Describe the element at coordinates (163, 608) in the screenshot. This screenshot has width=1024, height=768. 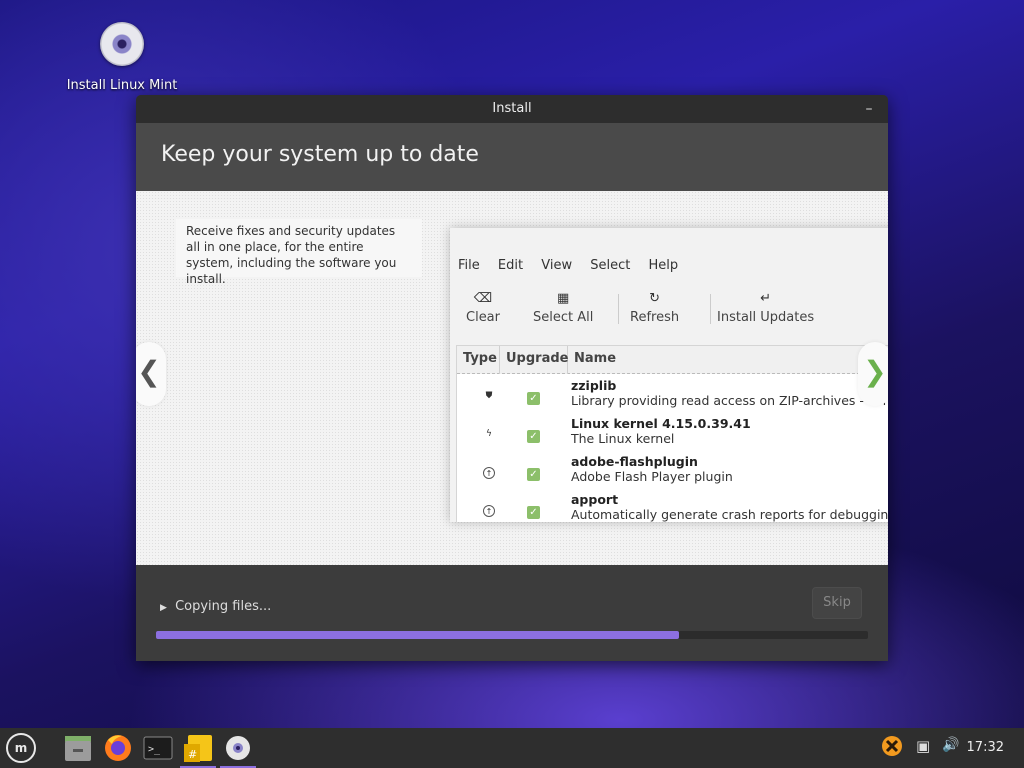
I see `expander-triangle-icon: ▶` at that location.